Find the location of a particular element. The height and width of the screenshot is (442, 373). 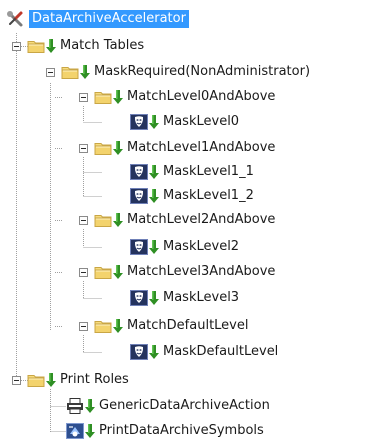

print-symbols-icon is located at coordinates (75, 431).